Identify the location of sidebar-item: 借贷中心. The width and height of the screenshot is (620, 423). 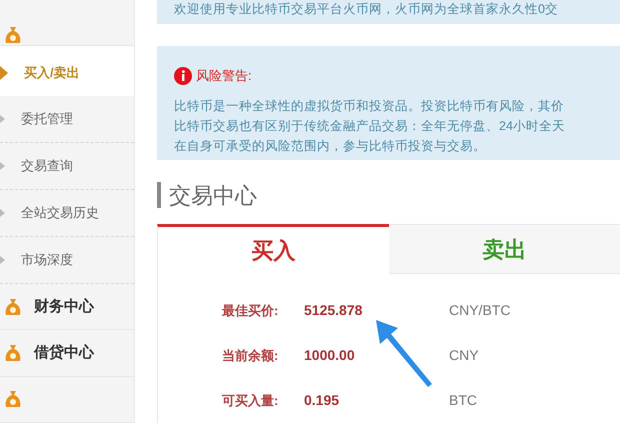
(67, 353).